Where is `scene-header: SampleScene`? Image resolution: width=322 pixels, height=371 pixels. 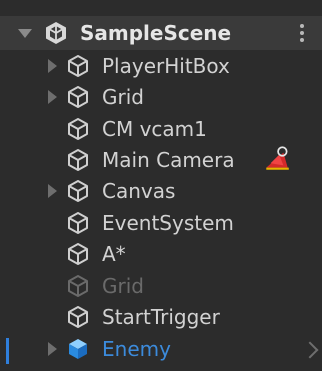 scene-header: SampleScene is located at coordinates (161, 33).